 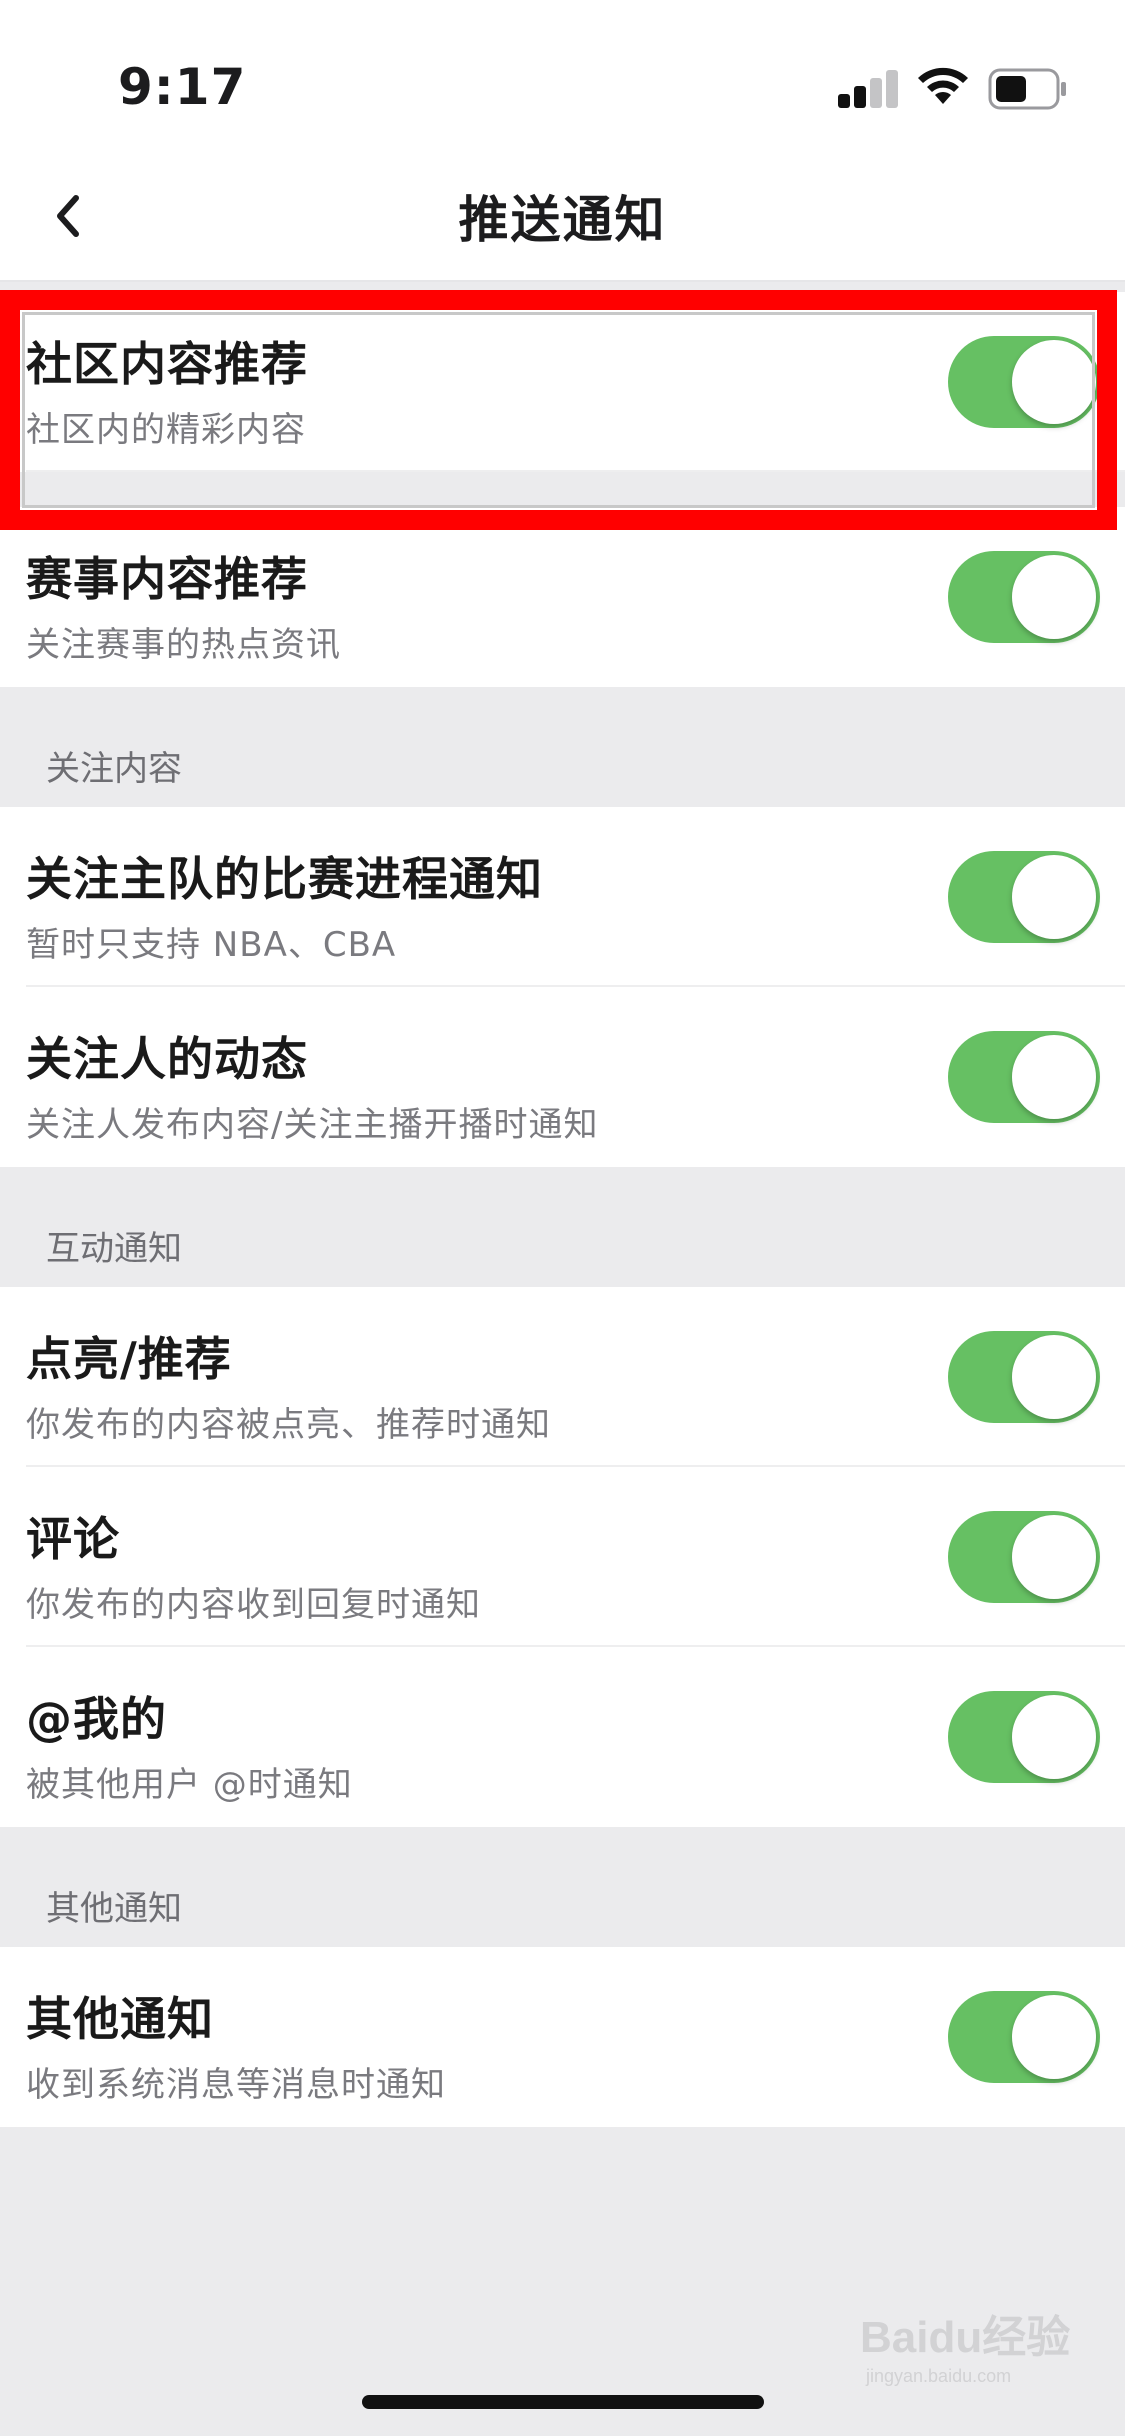 I want to click on toggle-switch-community, so click(x=1024, y=382).